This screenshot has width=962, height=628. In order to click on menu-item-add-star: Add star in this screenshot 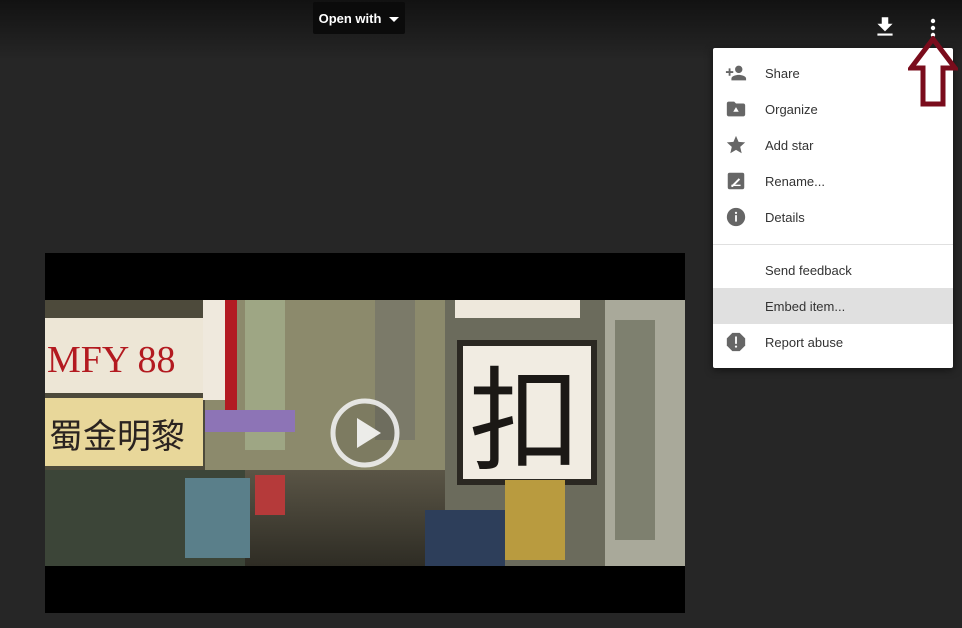, I will do `click(833, 145)`.